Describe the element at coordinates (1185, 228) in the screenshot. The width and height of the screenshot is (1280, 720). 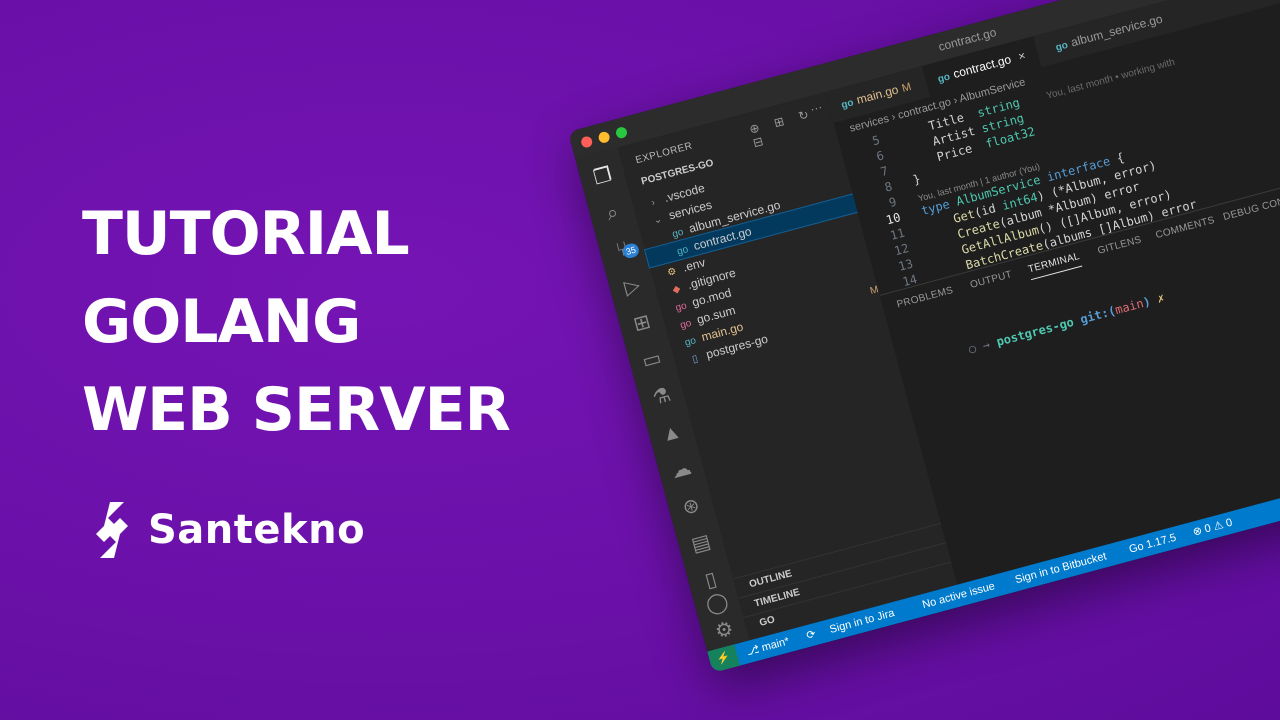
I see `tab-comments: COMMENTS` at that location.